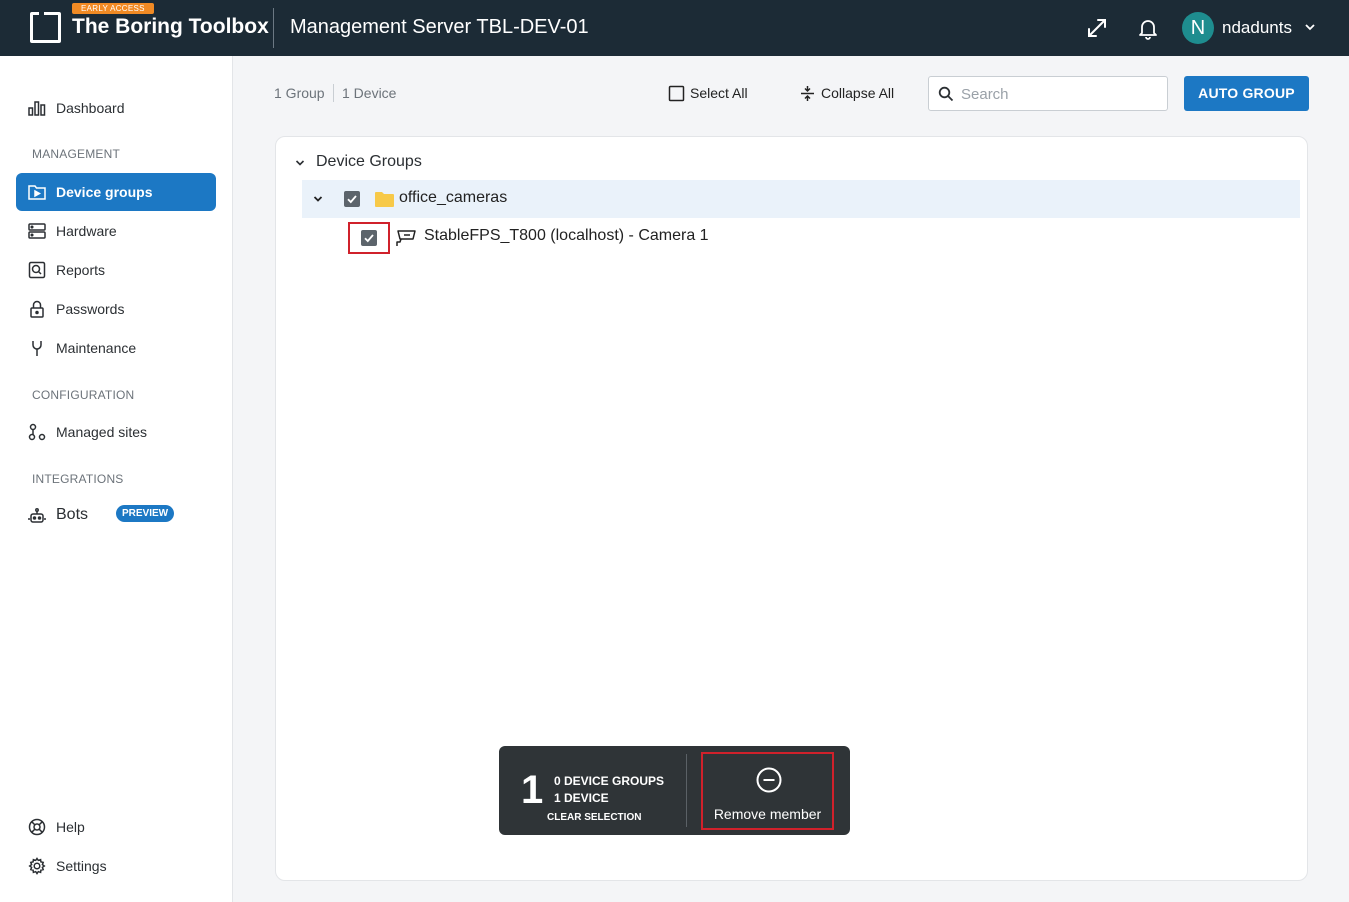 This screenshot has height=902, width=1349. What do you see at coordinates (719, 93) in the screenshot?
I see `select-all-label: Select All` at bounding box center [719, 93].